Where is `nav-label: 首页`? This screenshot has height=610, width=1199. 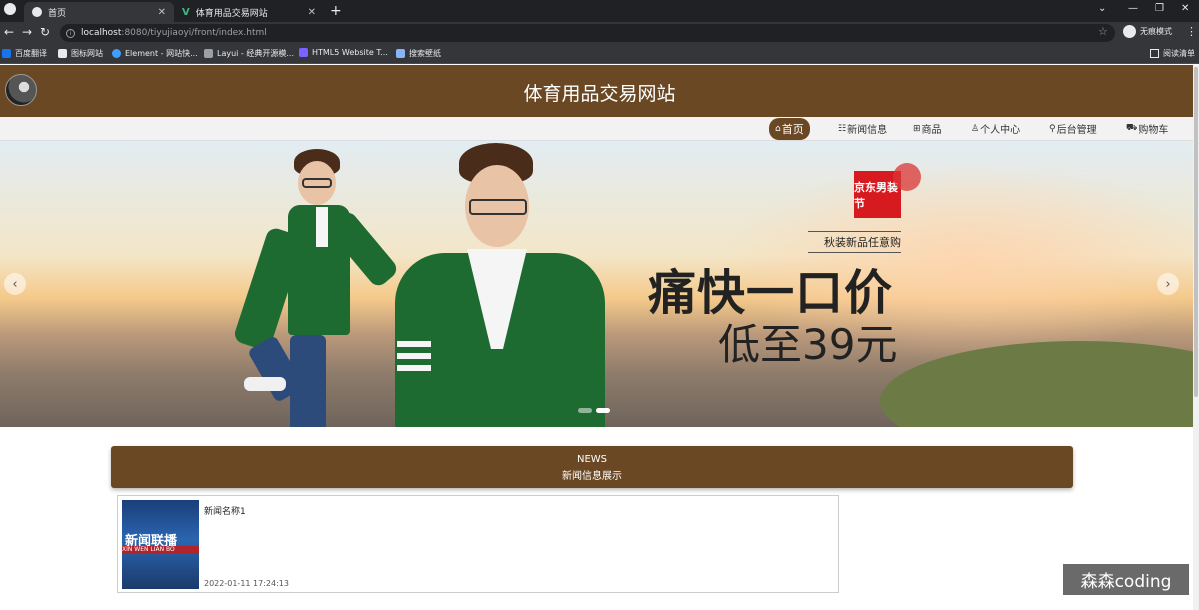
nav-label: 首页 is located at coordinates (792, 129).